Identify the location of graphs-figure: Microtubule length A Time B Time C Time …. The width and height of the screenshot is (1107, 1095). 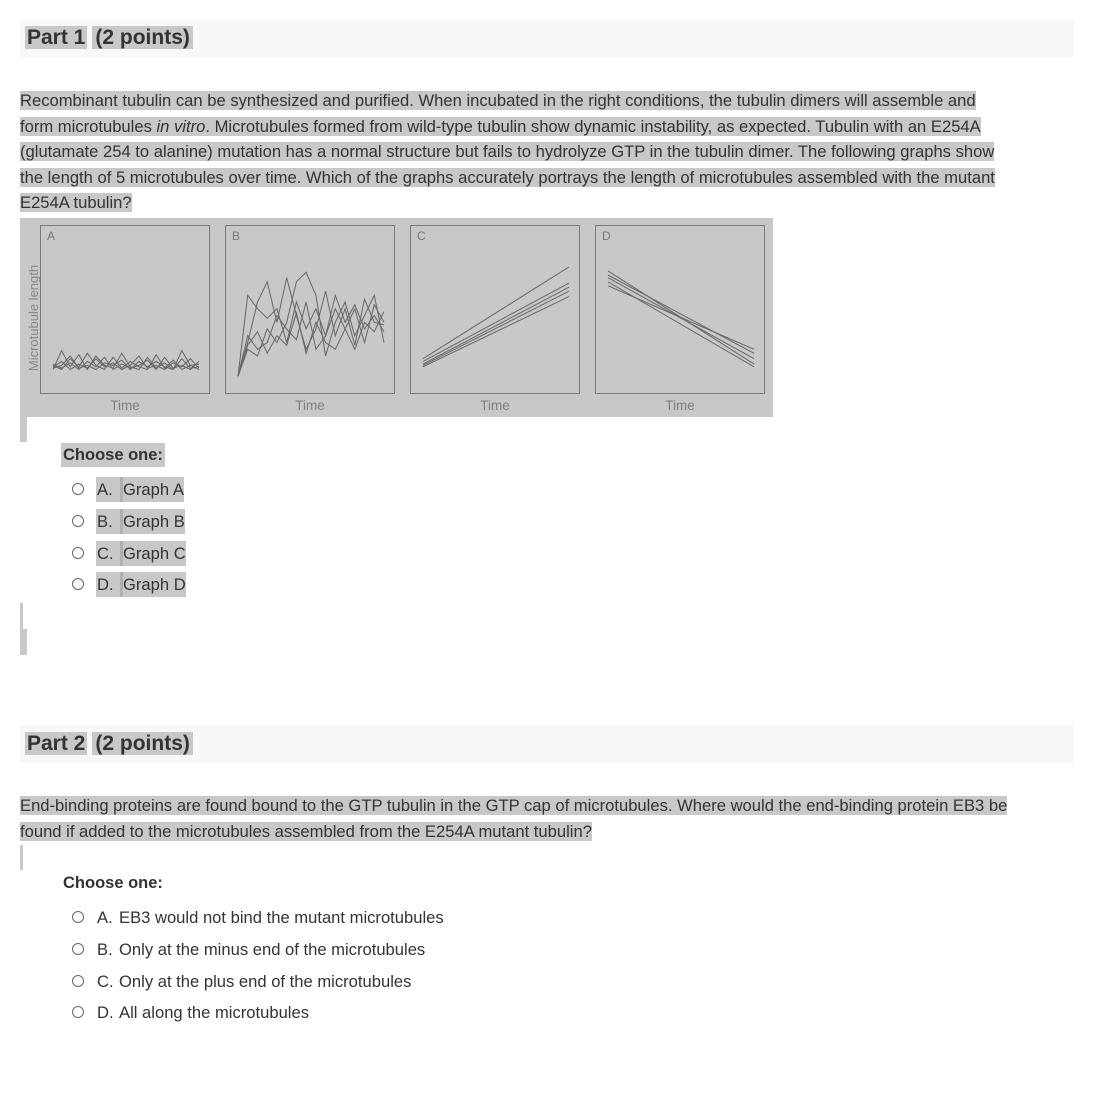
(396, 317).